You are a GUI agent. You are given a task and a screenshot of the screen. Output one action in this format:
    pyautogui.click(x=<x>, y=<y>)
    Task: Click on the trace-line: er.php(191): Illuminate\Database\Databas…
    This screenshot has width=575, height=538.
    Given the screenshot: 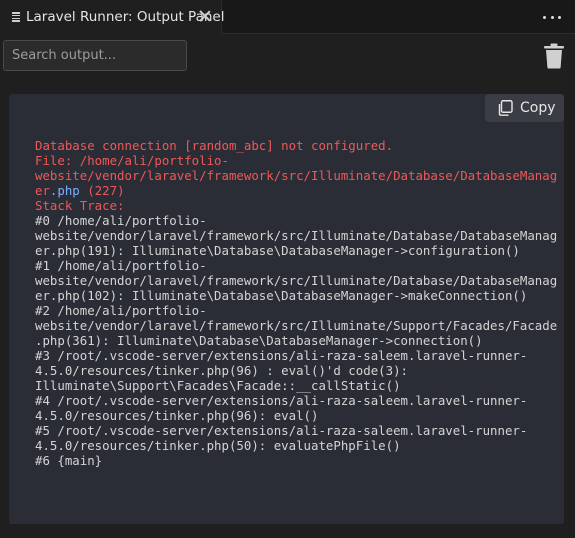 What is the action you would take?
    pyautogui.click(x=277, y=250)
    